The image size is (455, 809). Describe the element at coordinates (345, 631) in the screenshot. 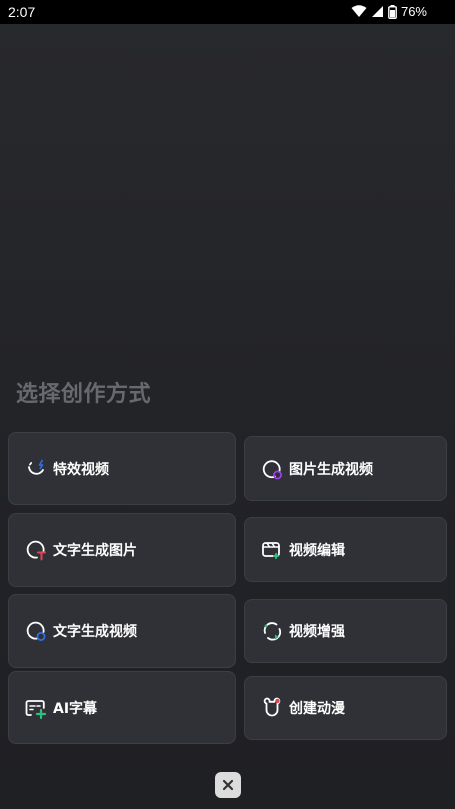

I see `video-enhance-card: 视频增强` at that location.